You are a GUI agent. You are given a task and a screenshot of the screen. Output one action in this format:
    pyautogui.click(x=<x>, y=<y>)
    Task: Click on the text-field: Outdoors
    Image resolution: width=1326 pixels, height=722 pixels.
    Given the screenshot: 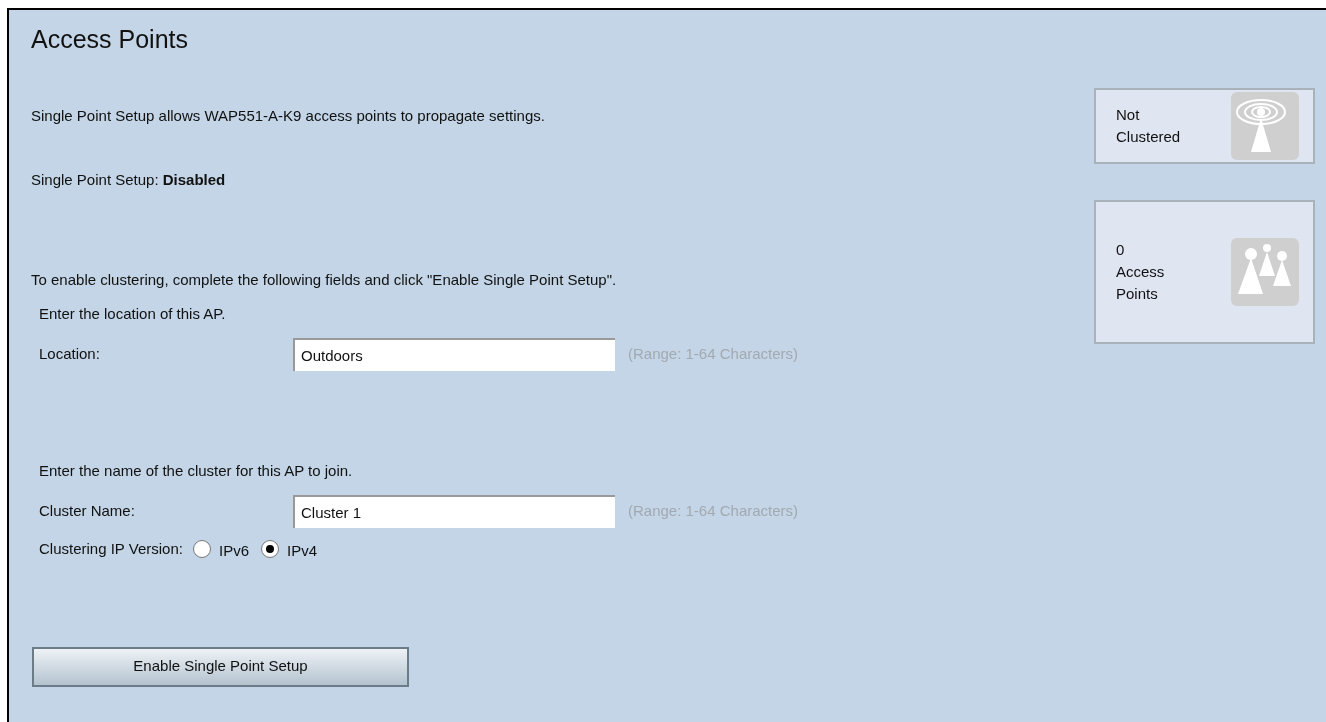 What is the action you would take?
    pyautogui.click(x=454, y=354)
    